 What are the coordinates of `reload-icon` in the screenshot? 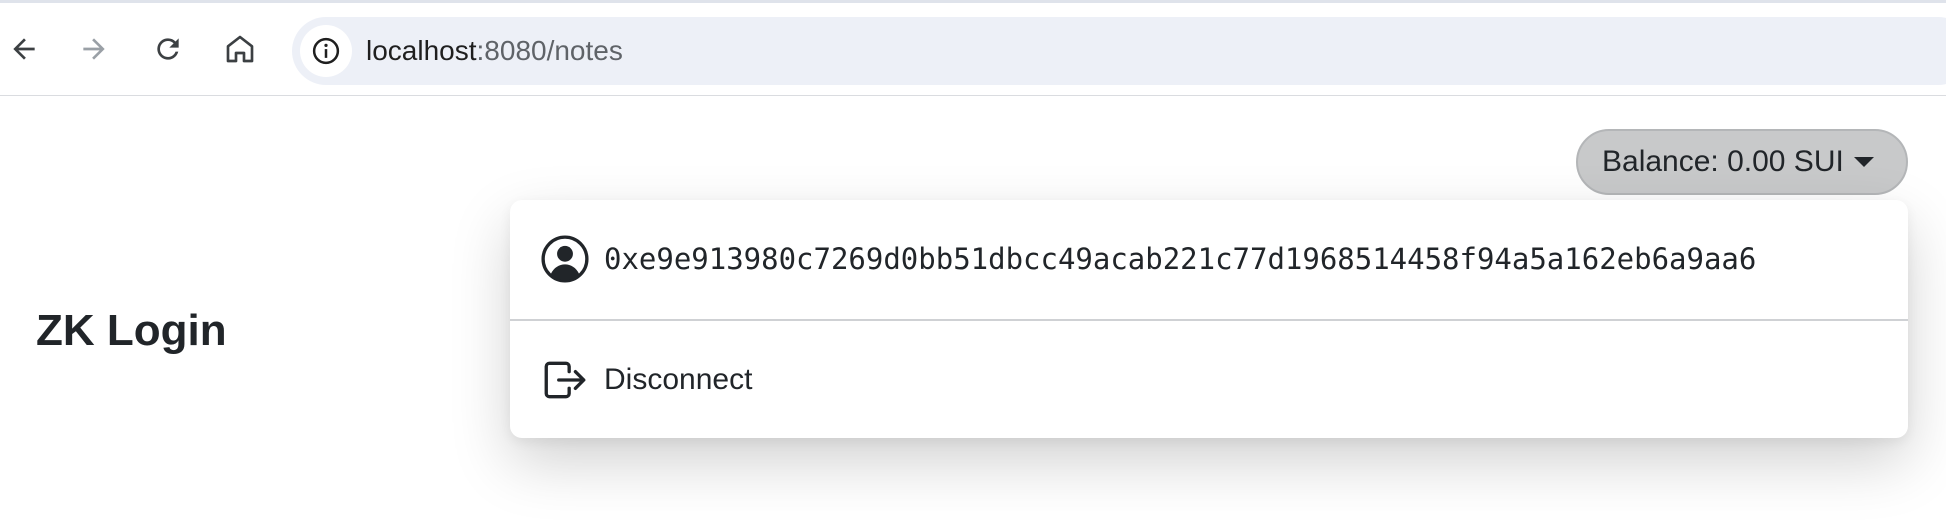 It's located at (168, 49).